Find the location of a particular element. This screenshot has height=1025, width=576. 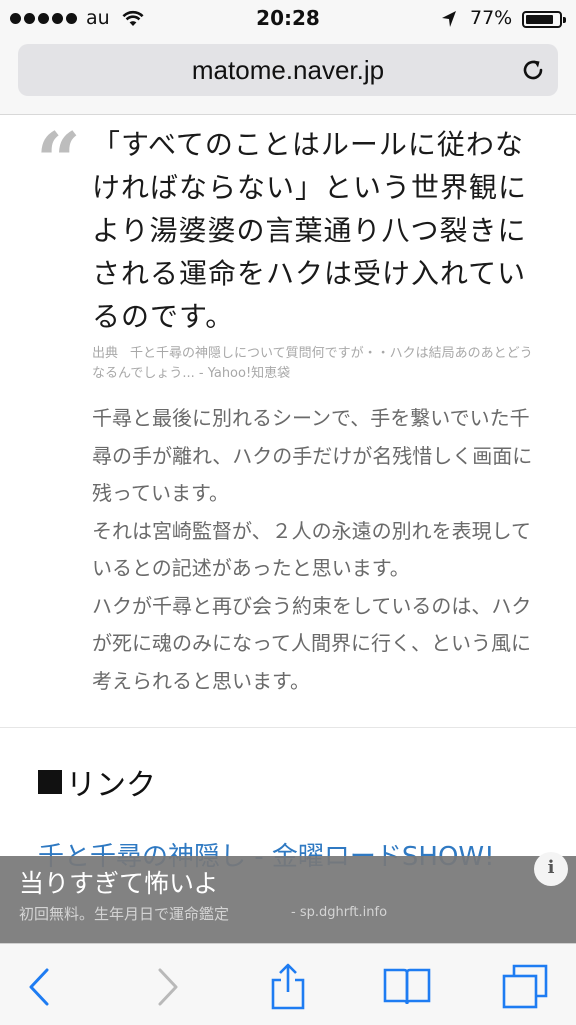

address-bar: matome.naver.jp is located at coordinates (288, 77).